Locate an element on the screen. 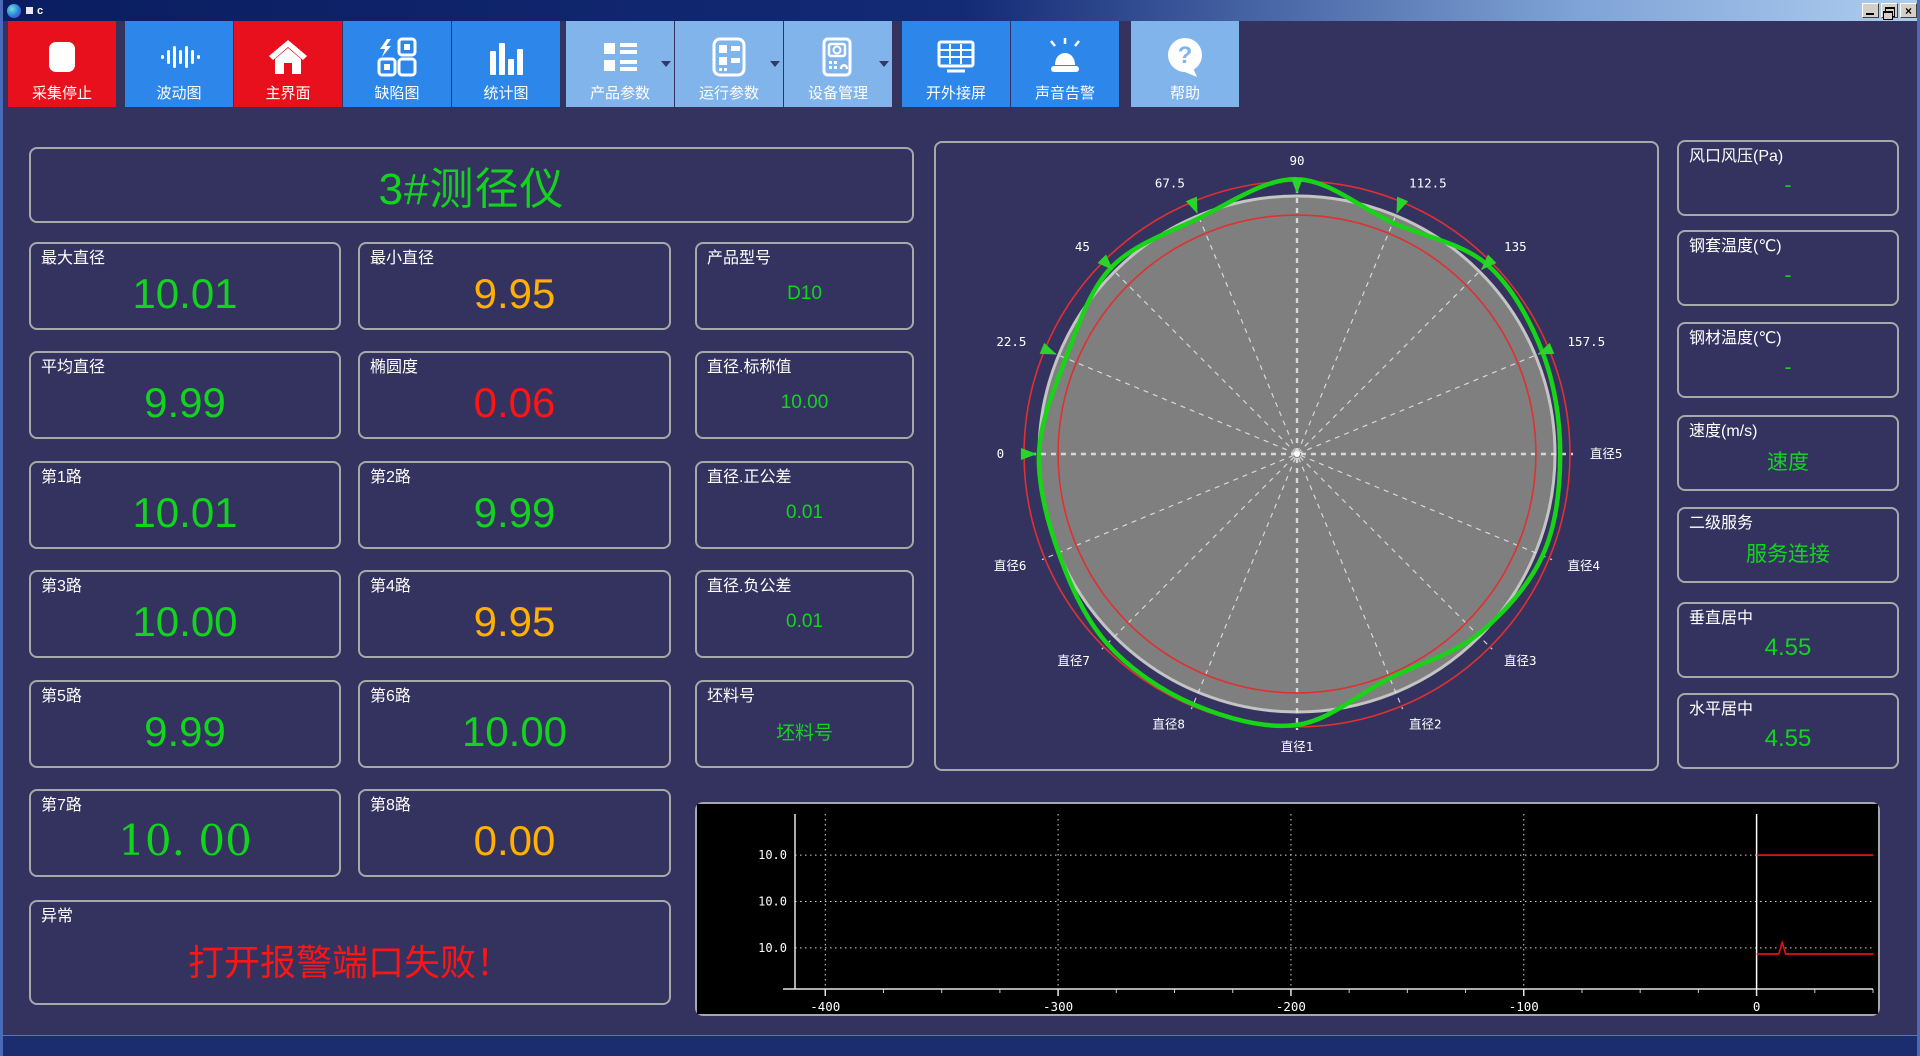 The image size is (1920, 1056). toolbar-button-external-screen: 开外接屏 is located at coordinates (956, 64).